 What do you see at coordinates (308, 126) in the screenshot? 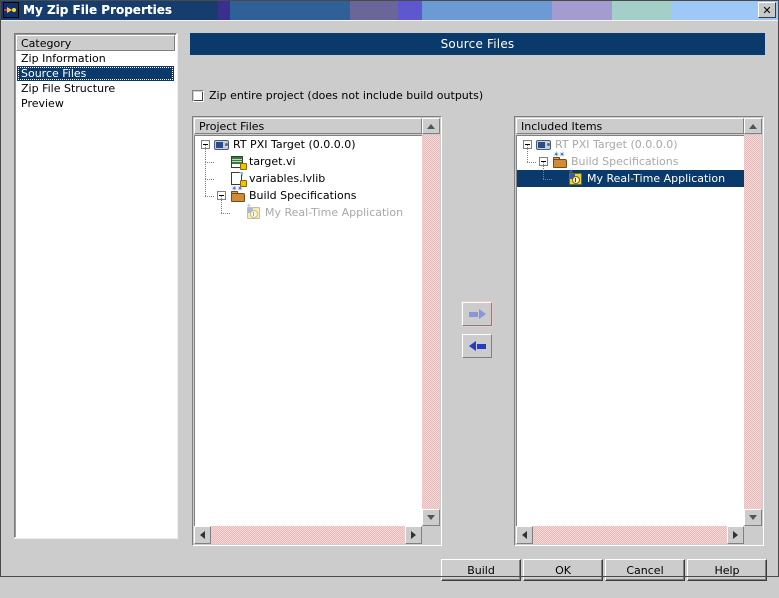
I see `project-files-header: Project Files` at bounding box center [308, 126].